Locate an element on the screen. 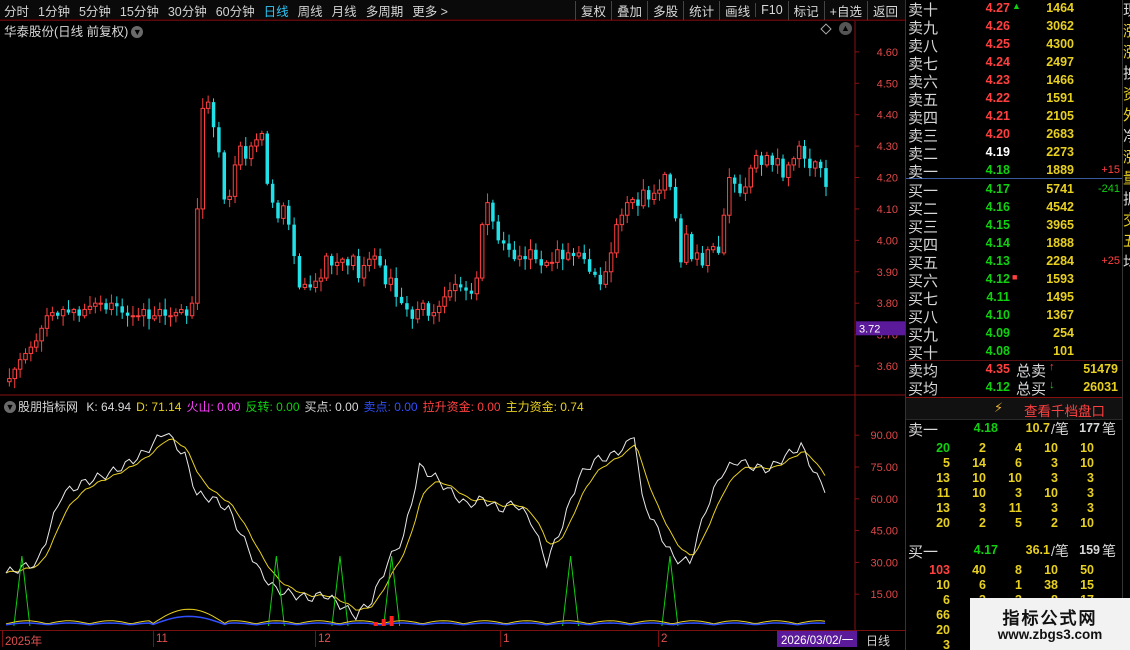  period-tab: 分时 is located at coordinates (16, 10).